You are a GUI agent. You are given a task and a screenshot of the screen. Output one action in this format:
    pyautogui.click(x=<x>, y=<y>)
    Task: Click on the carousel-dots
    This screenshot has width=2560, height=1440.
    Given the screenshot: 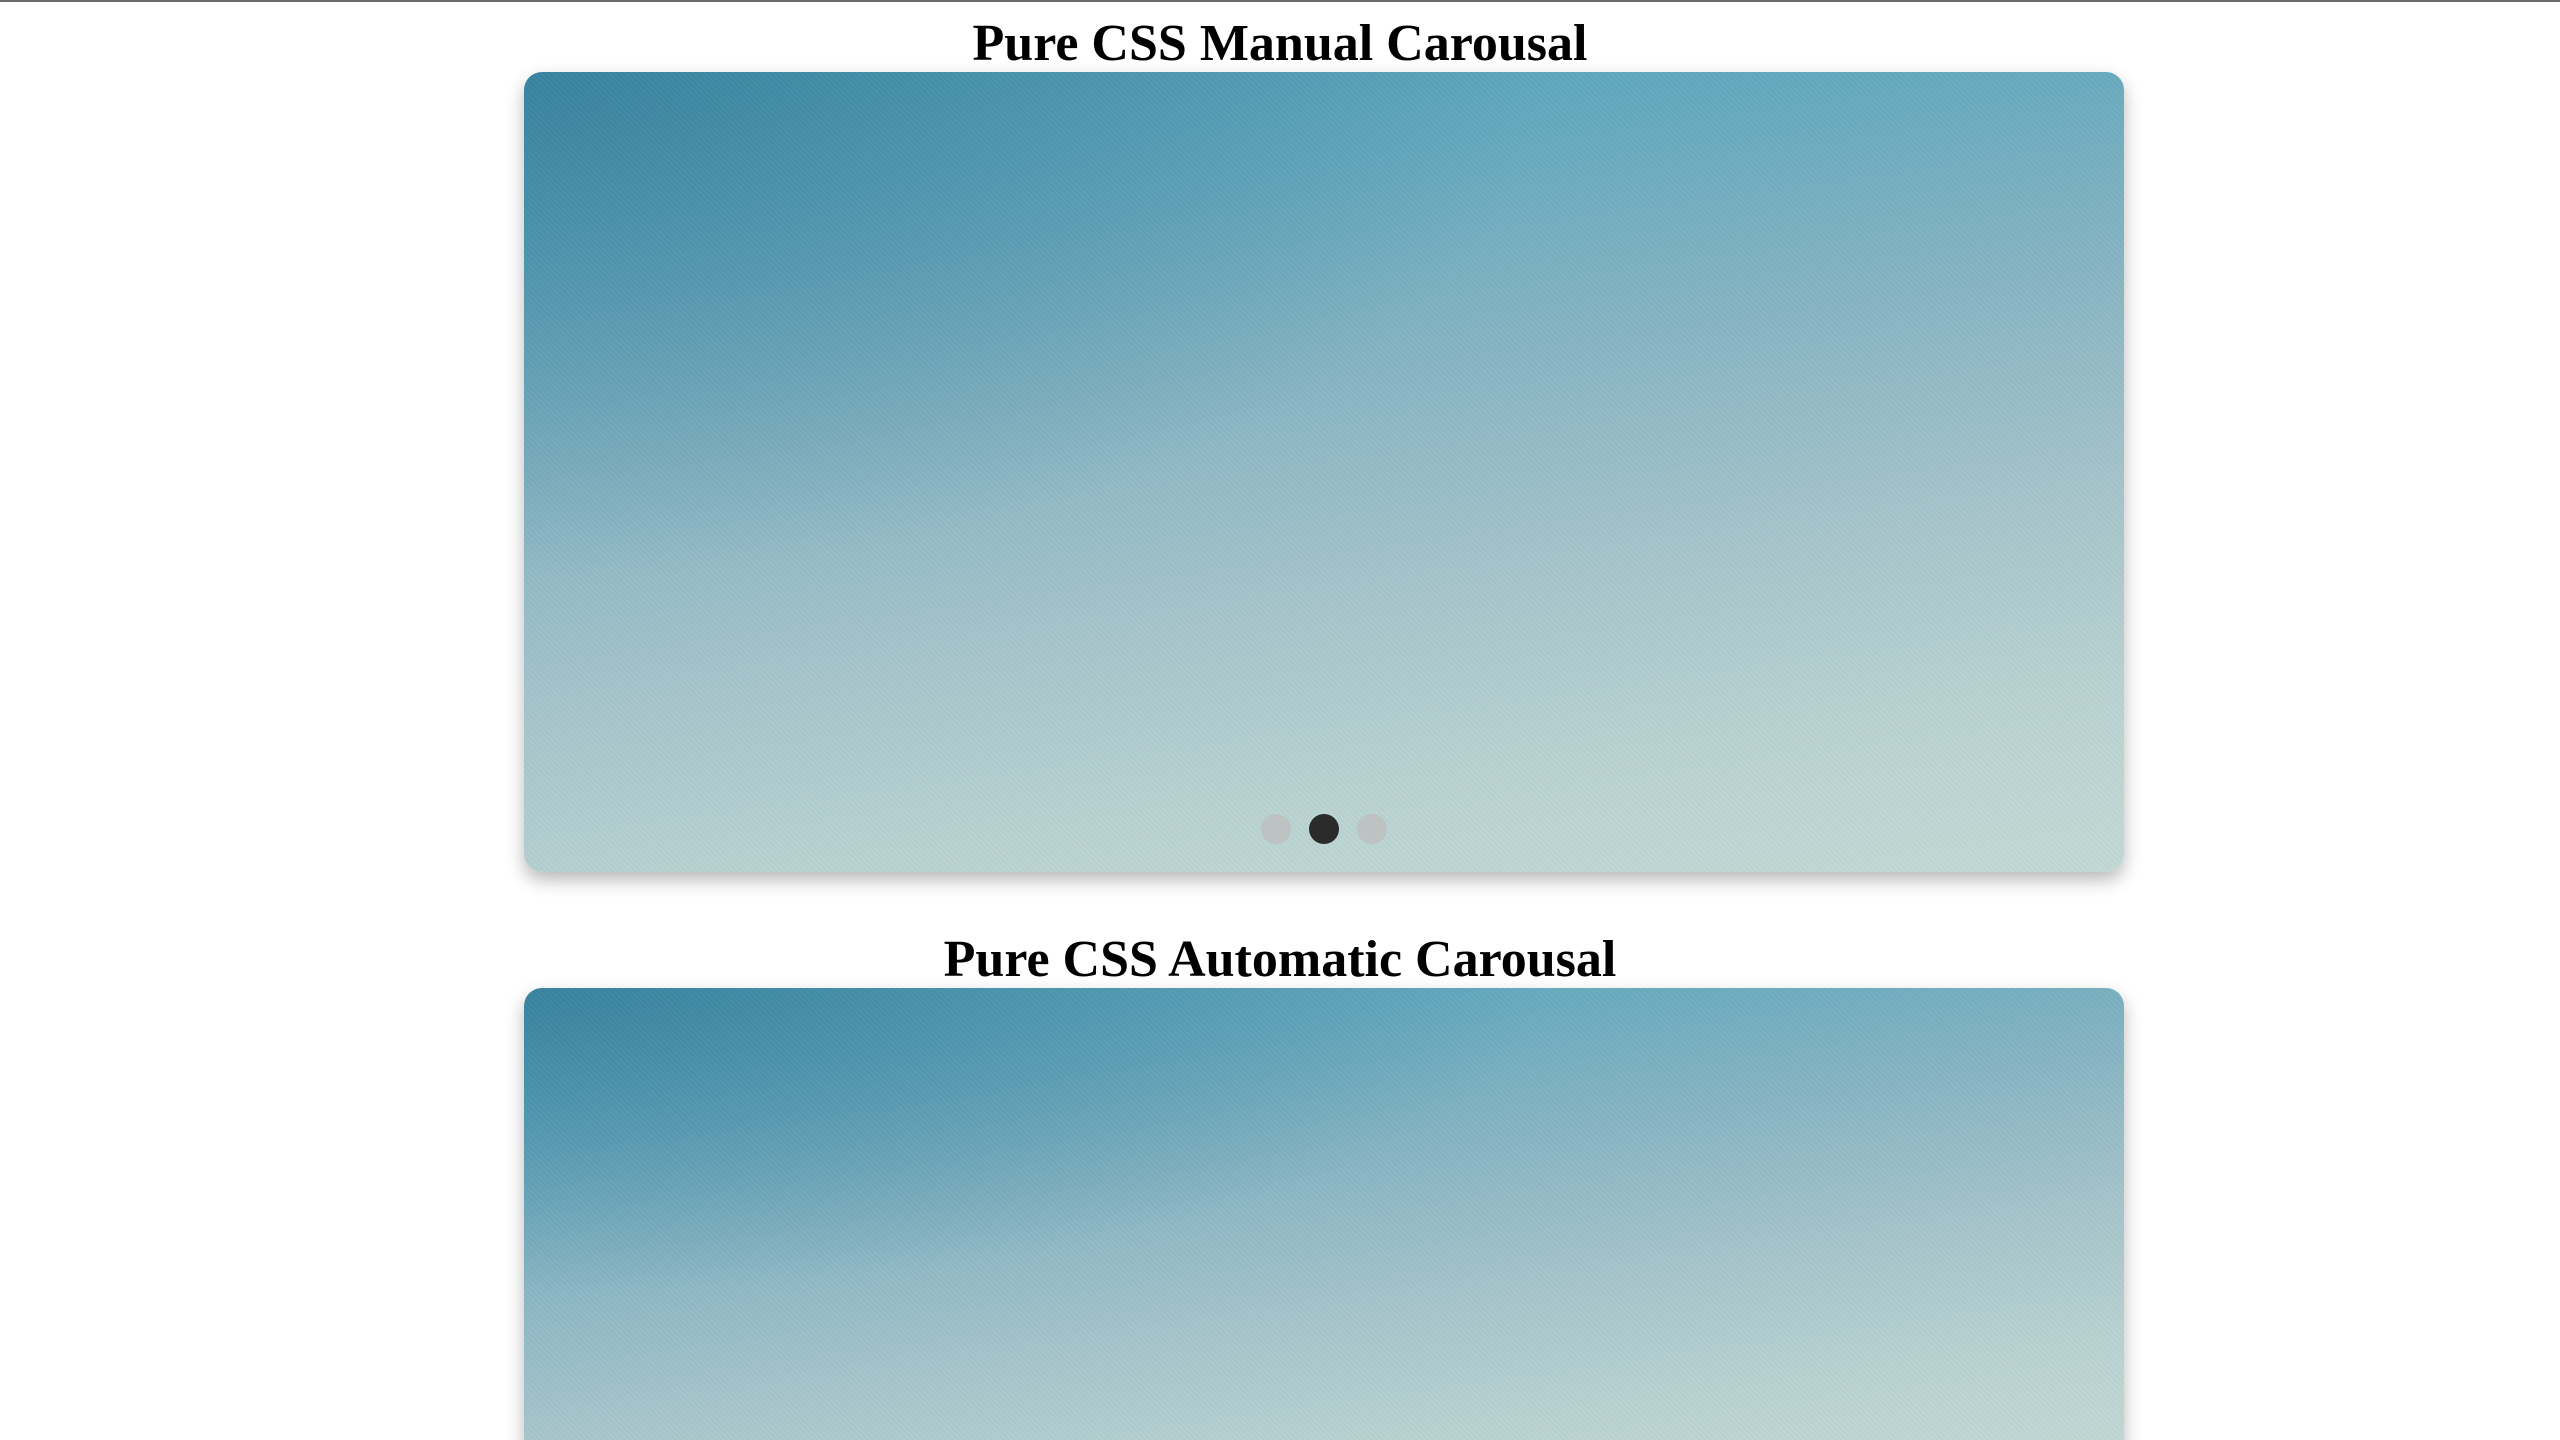 What is the action you would take?
    pyautogui.click(x=1324, y=829)
    